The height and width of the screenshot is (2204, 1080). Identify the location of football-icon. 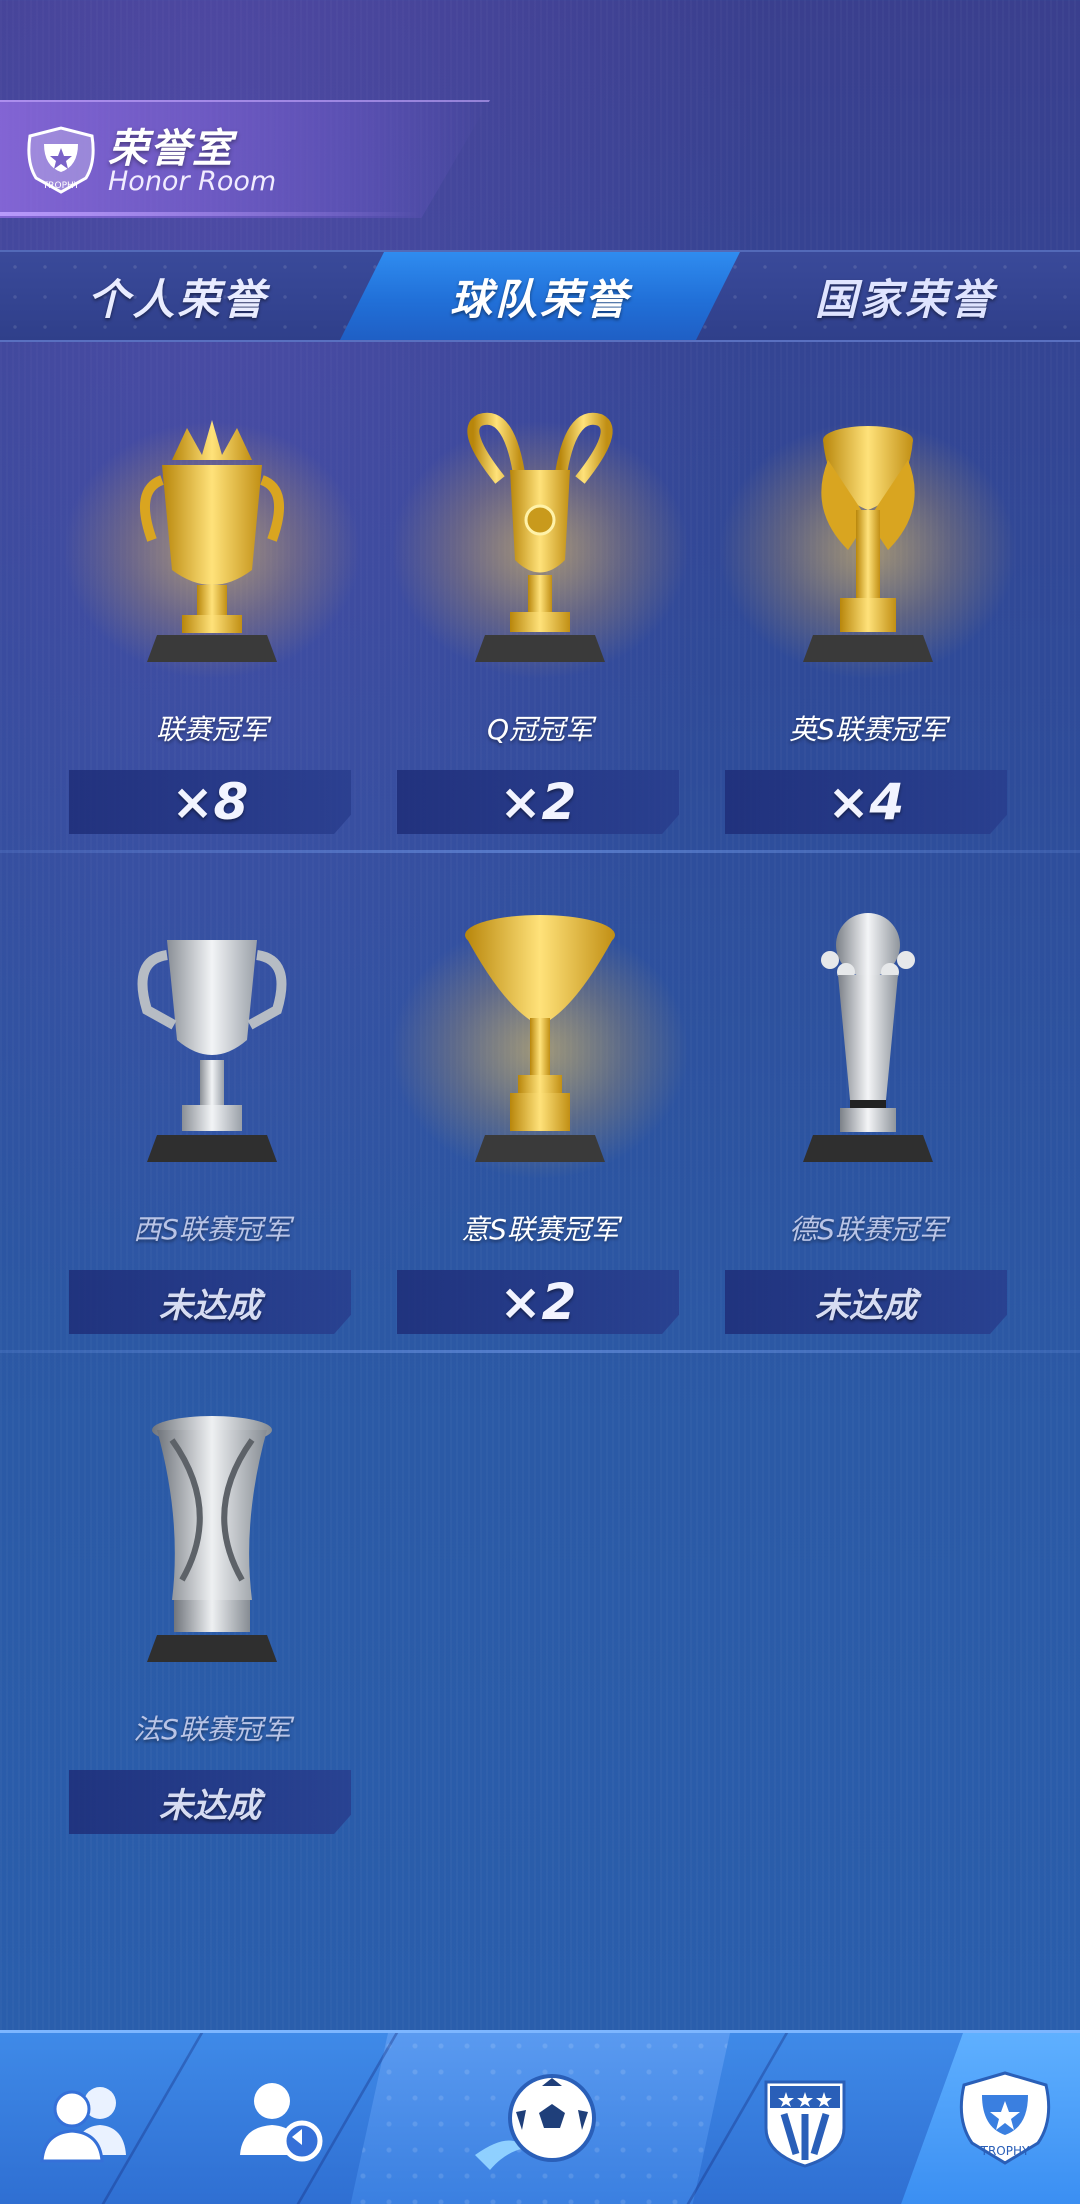
(535, 2122).